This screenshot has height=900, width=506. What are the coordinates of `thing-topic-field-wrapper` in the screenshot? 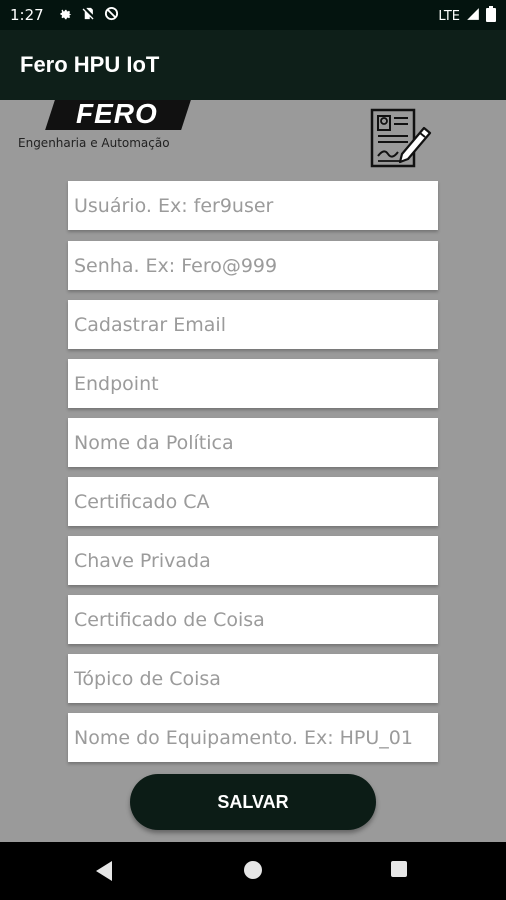 It's located at (253, 678).